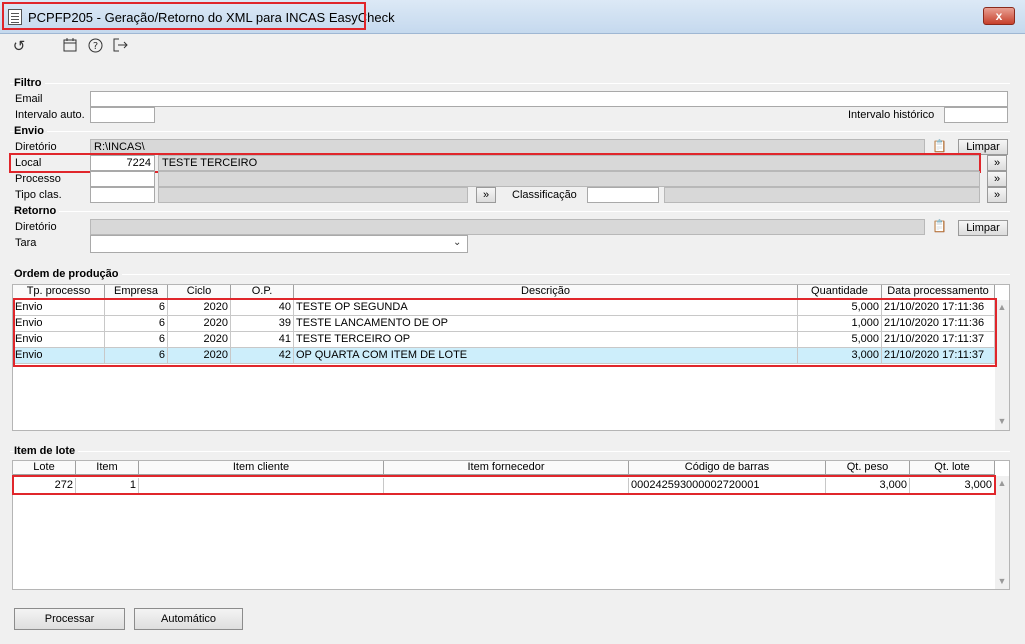 Image resolution: width=1025 pixels, height=644 pixels. I want to click on tara-label: Tara, so click(26, 243).